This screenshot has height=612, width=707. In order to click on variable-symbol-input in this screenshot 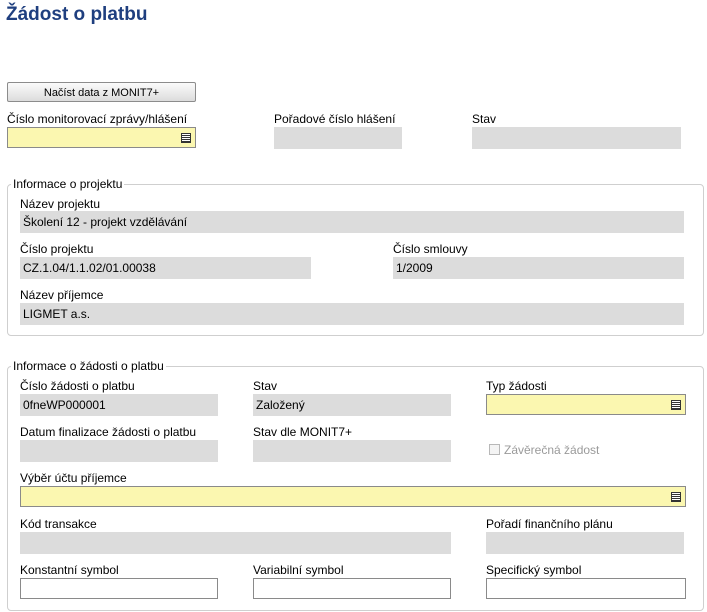, I will do `click(352, 588)`.